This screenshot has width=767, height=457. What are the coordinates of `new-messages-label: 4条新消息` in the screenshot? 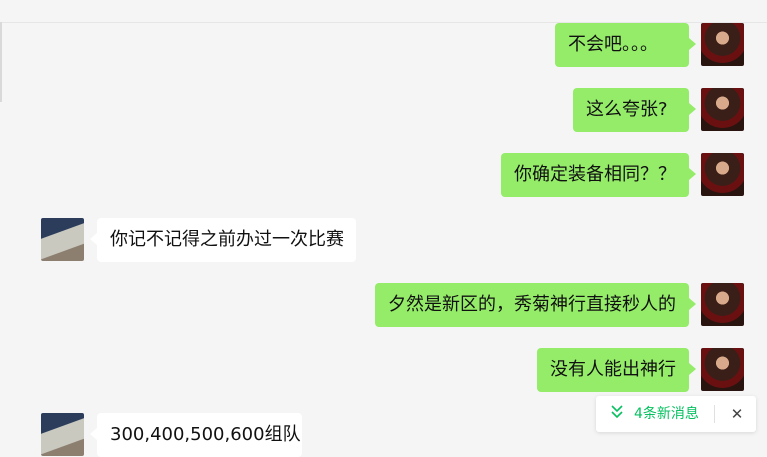 It's located at (666, 414).